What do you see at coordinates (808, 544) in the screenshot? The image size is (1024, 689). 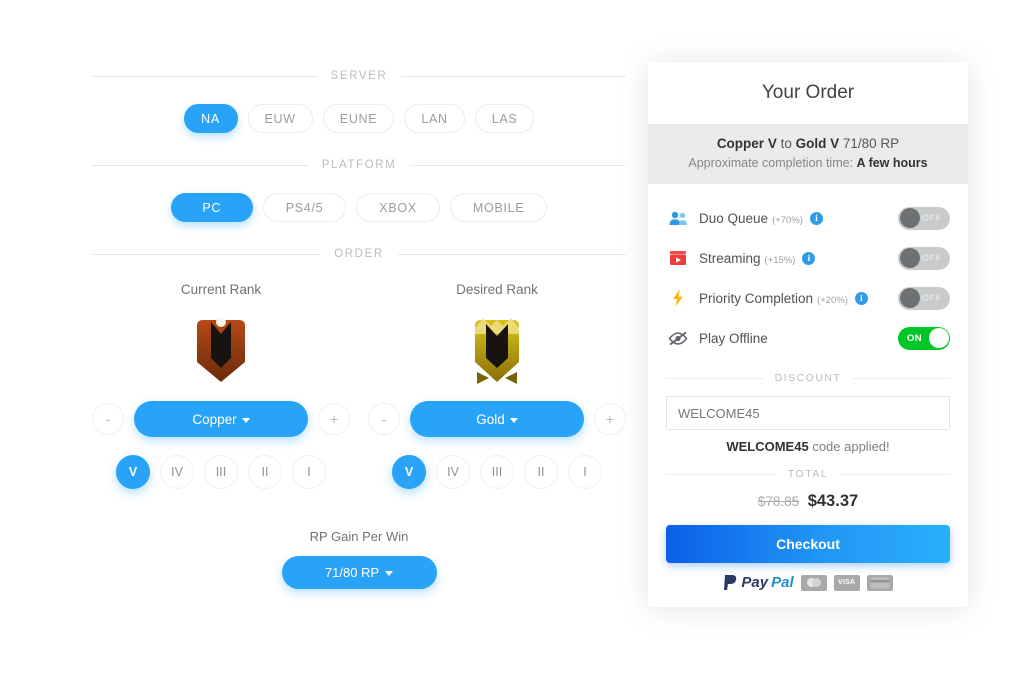 I see `checkout-button: Checkout` at bounding box center [808, 544].